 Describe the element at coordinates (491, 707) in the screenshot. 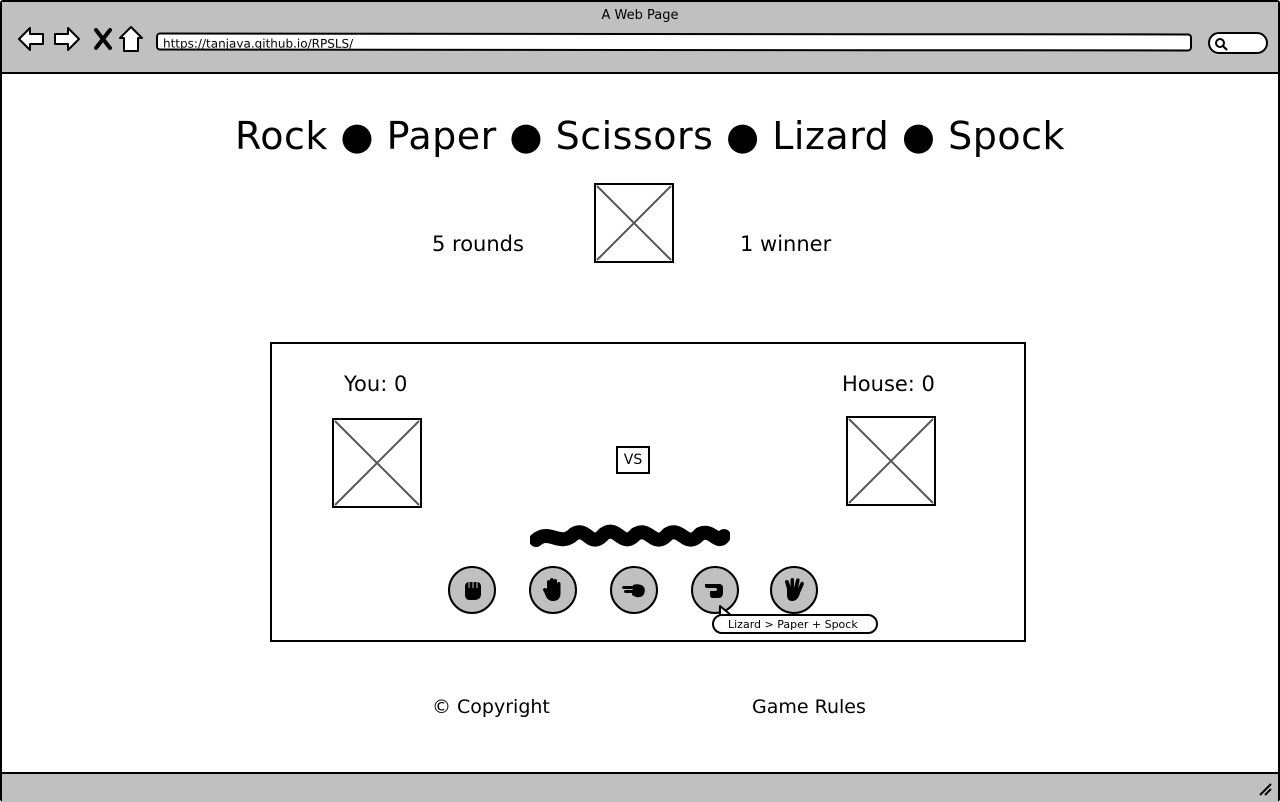

I see `copyright-text: © Copyright` at that location.